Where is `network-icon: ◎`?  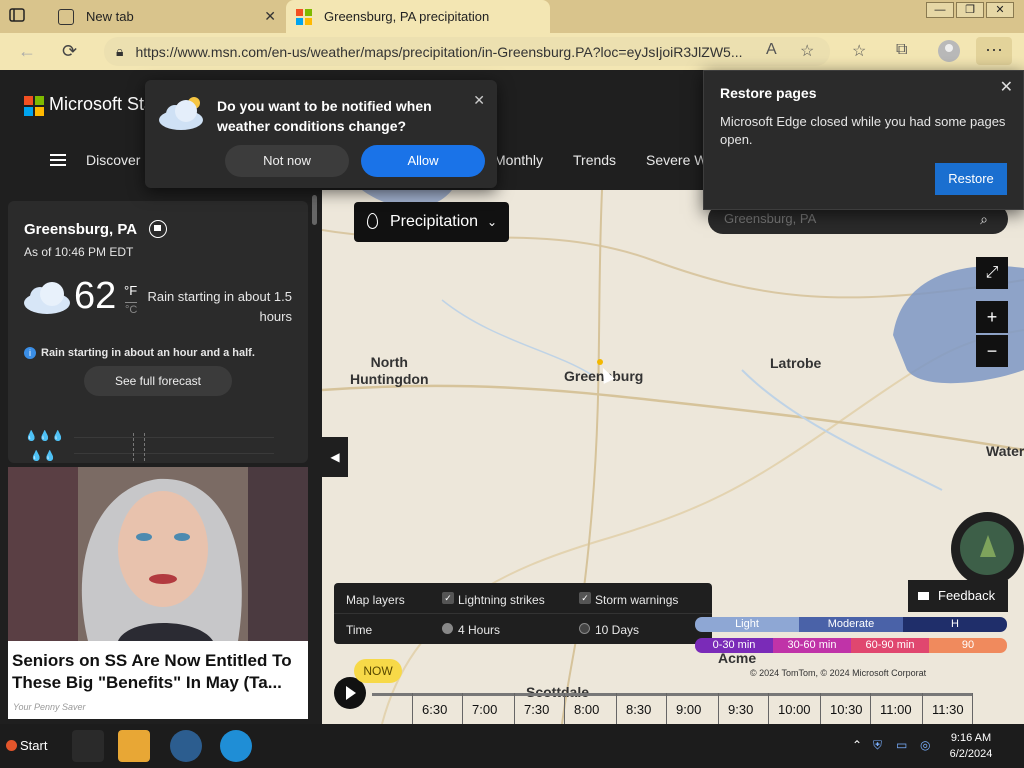 network-icon: ◎ is located at coordinates (925, 745).